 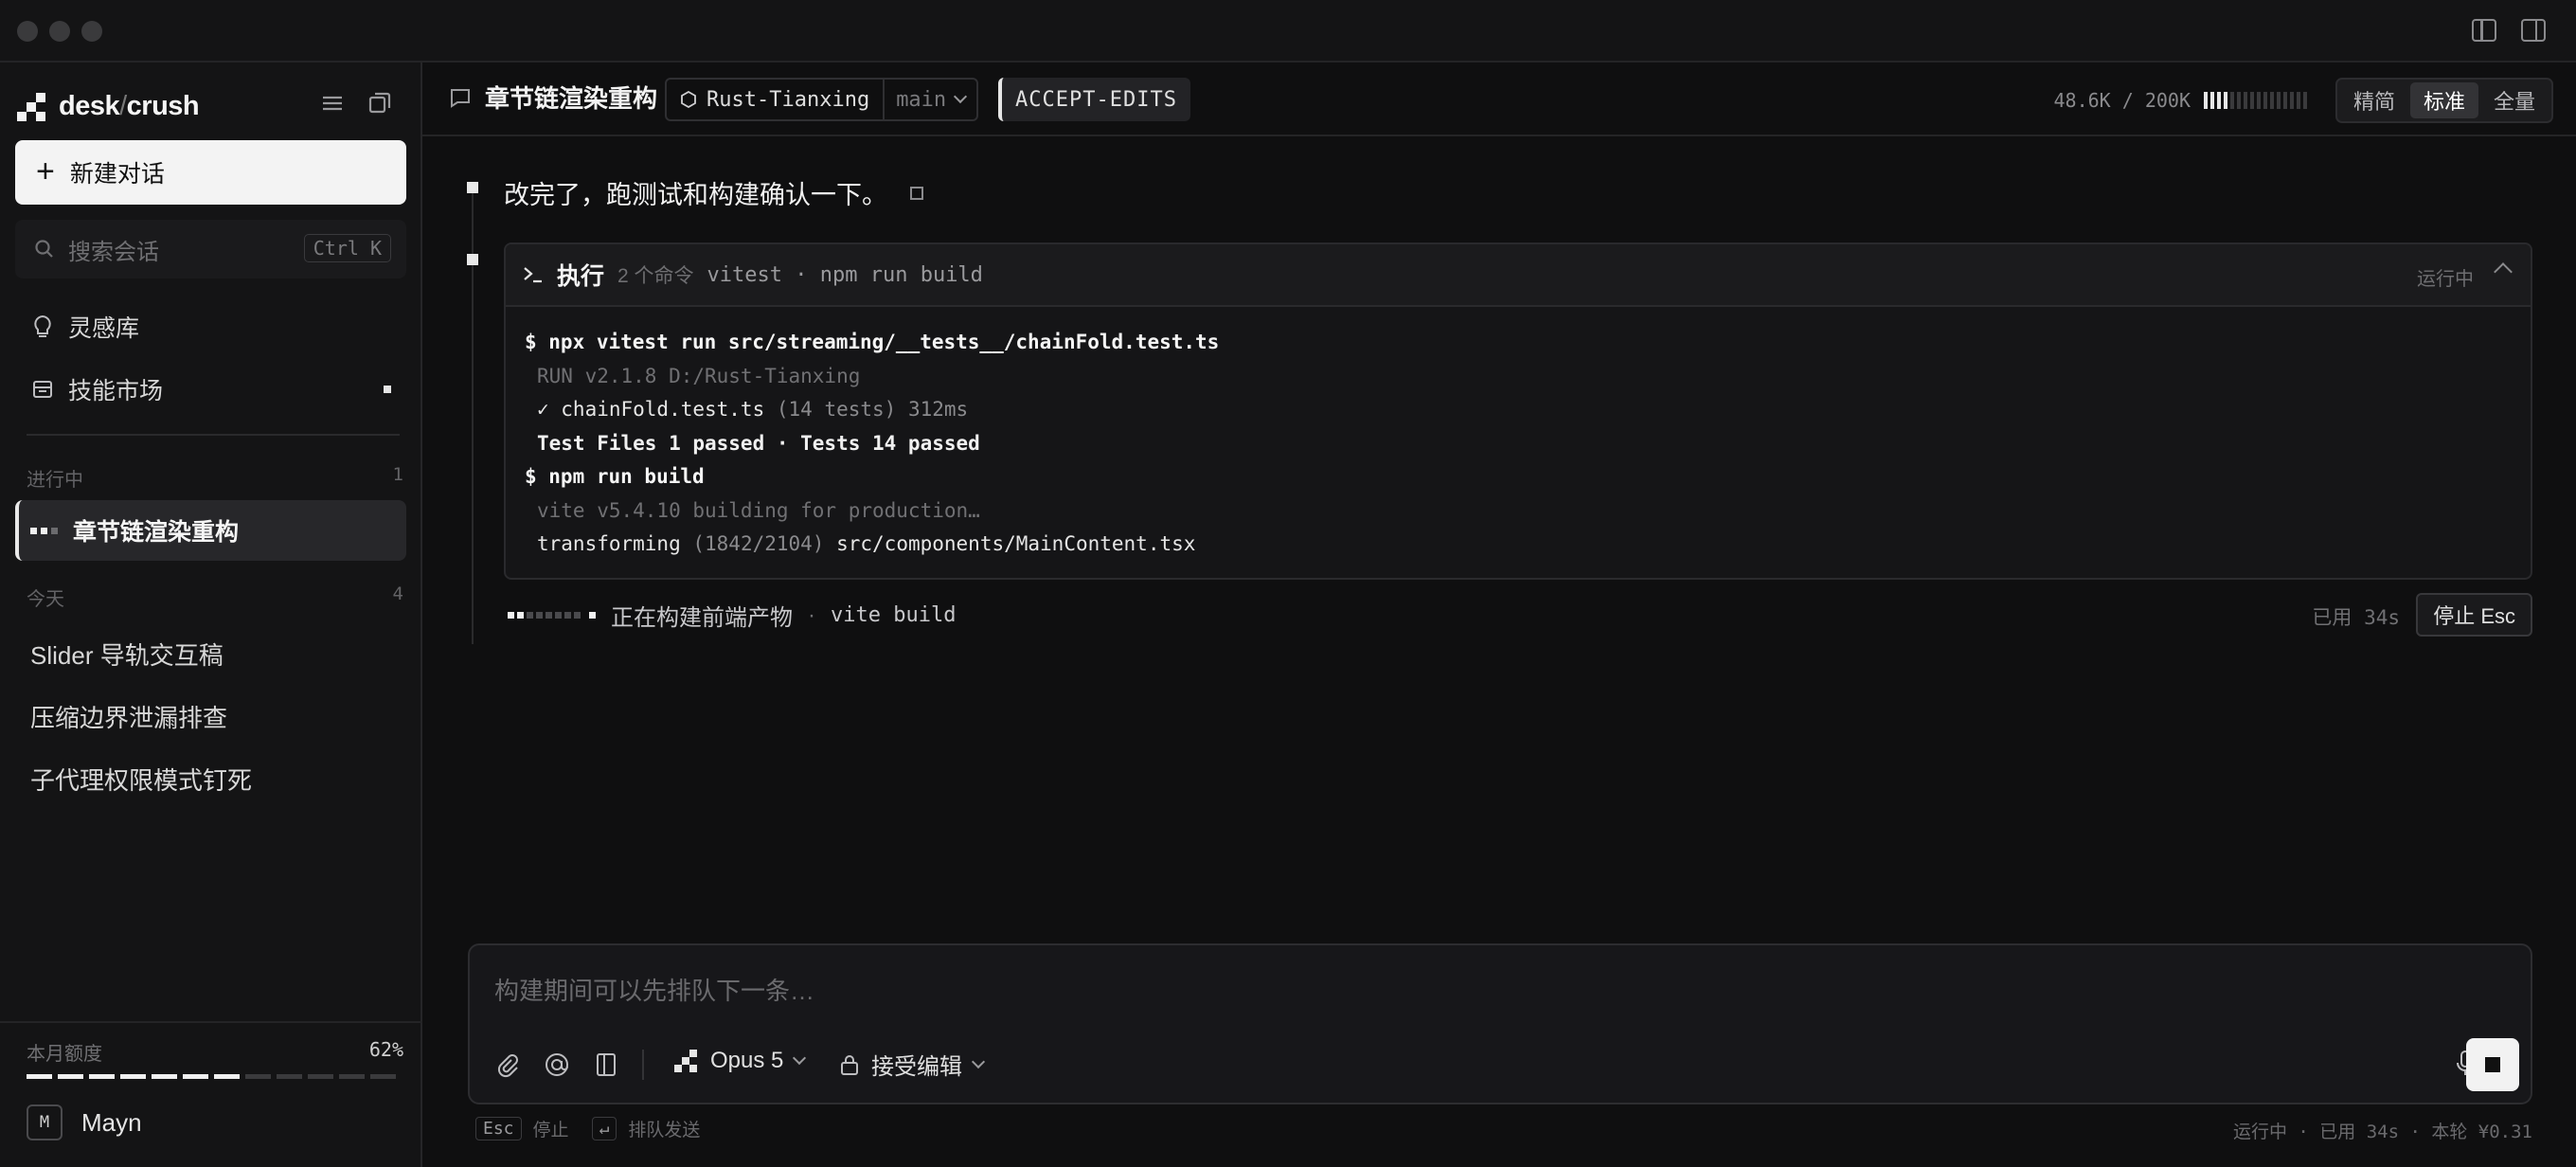 I want to click on view-full: 全量, so click(x=2514, y=100).